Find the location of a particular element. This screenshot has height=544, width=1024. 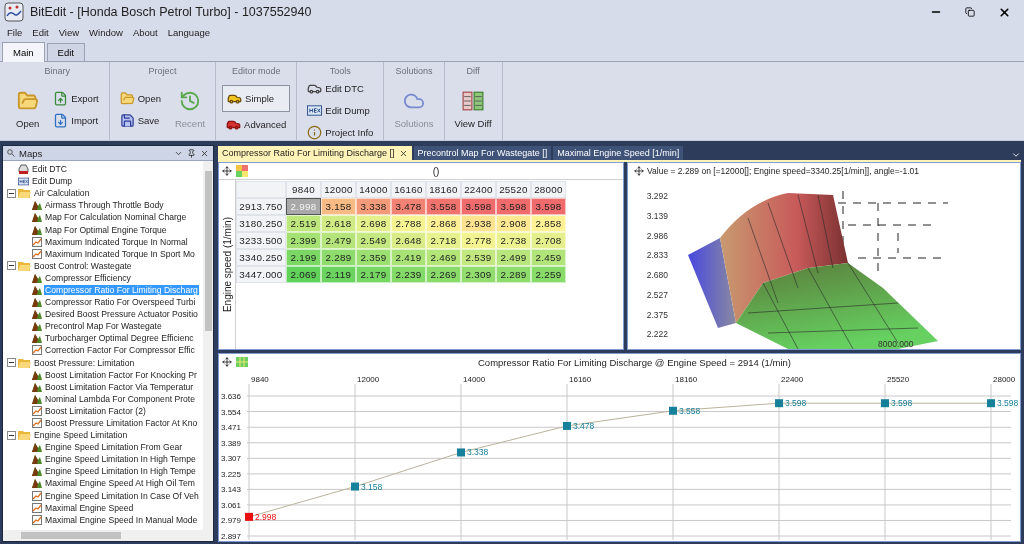

tree-item: Maximal Engine Speed is located at coordinates (89, 507).